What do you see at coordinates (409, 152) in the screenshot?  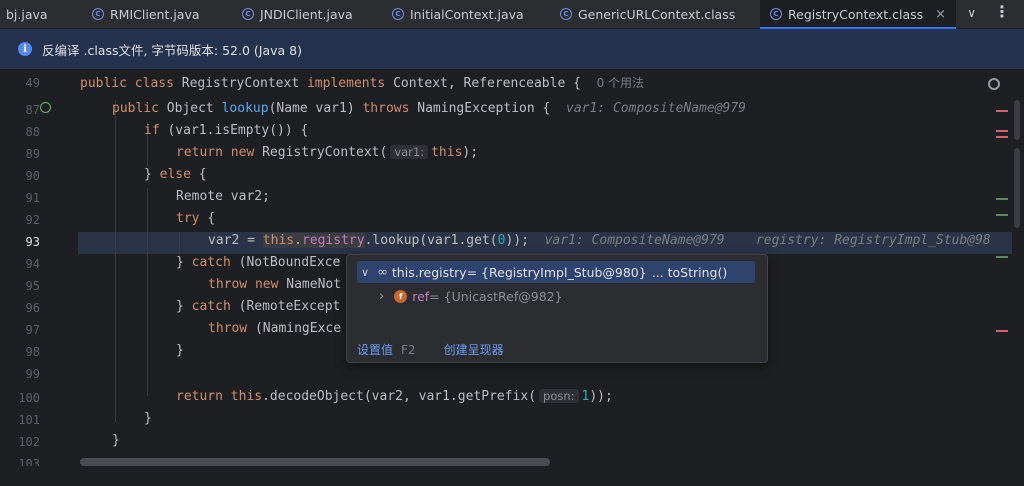 I see `parameter-hint: var1:` at bounding box center [409, 152].